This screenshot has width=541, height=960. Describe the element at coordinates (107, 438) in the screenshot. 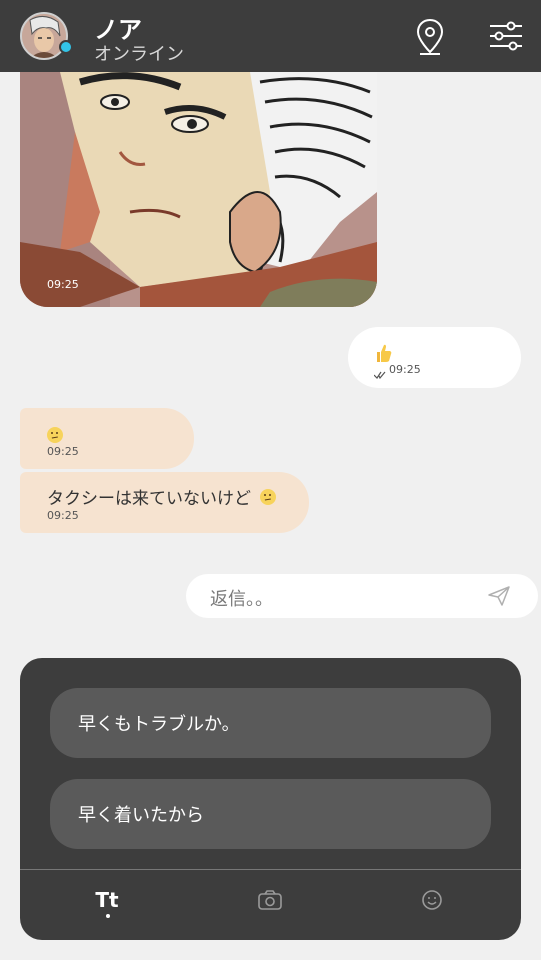

I see `incoming-message-bubble: 09:25` at that location.